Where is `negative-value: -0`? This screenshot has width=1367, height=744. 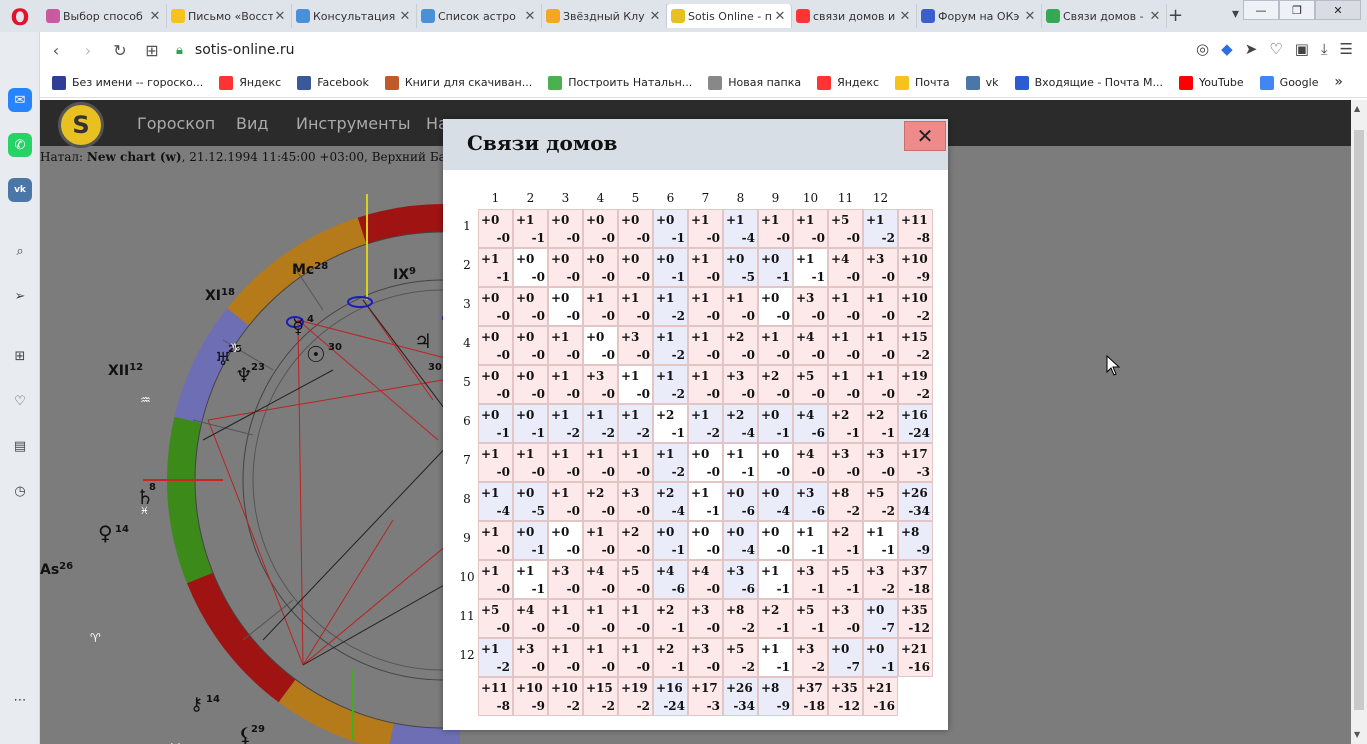
negative-value: -0 is located at coordinates (608, 472).